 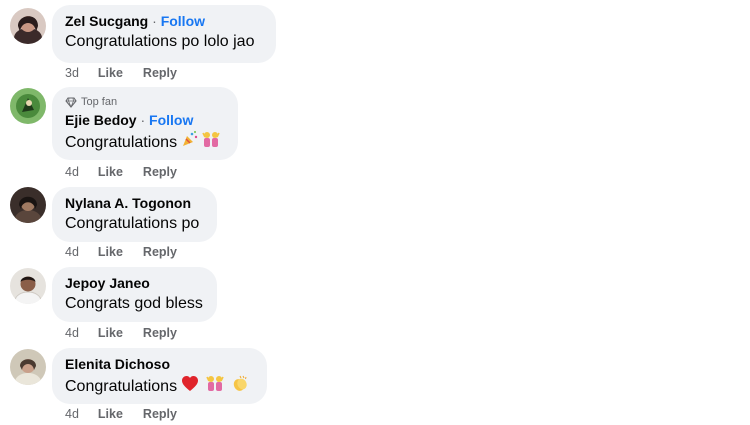 I want to click on comment-bubble: Elenita Dichoso Congratulations, so click(x=159, y=376).